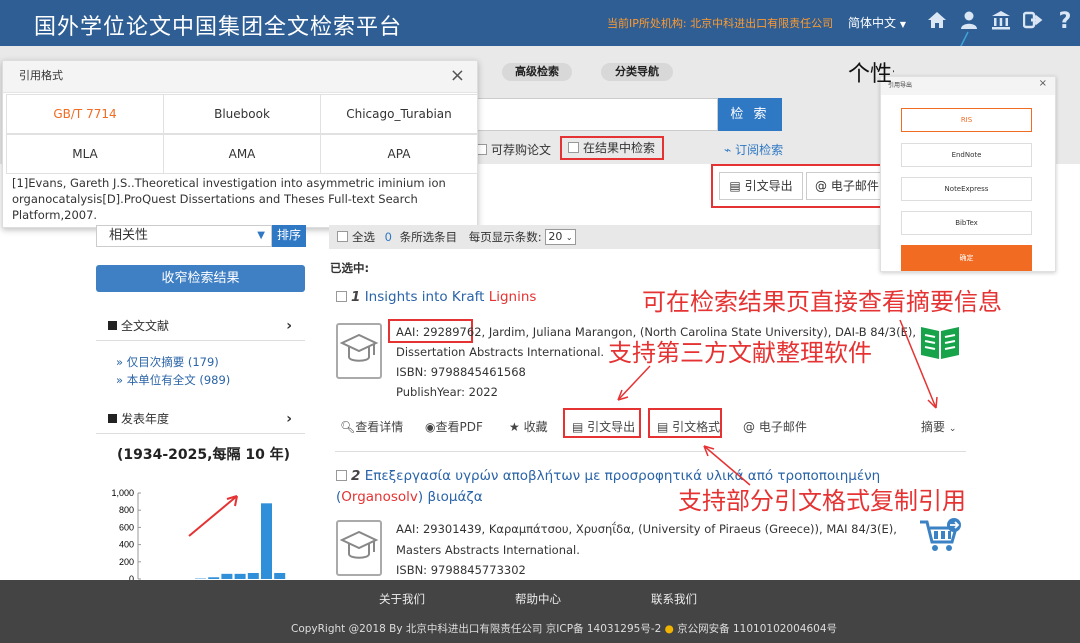  Describe the element at coordinates (750, 114) in the screenshot. I see `search-button: 检 索` at that location.